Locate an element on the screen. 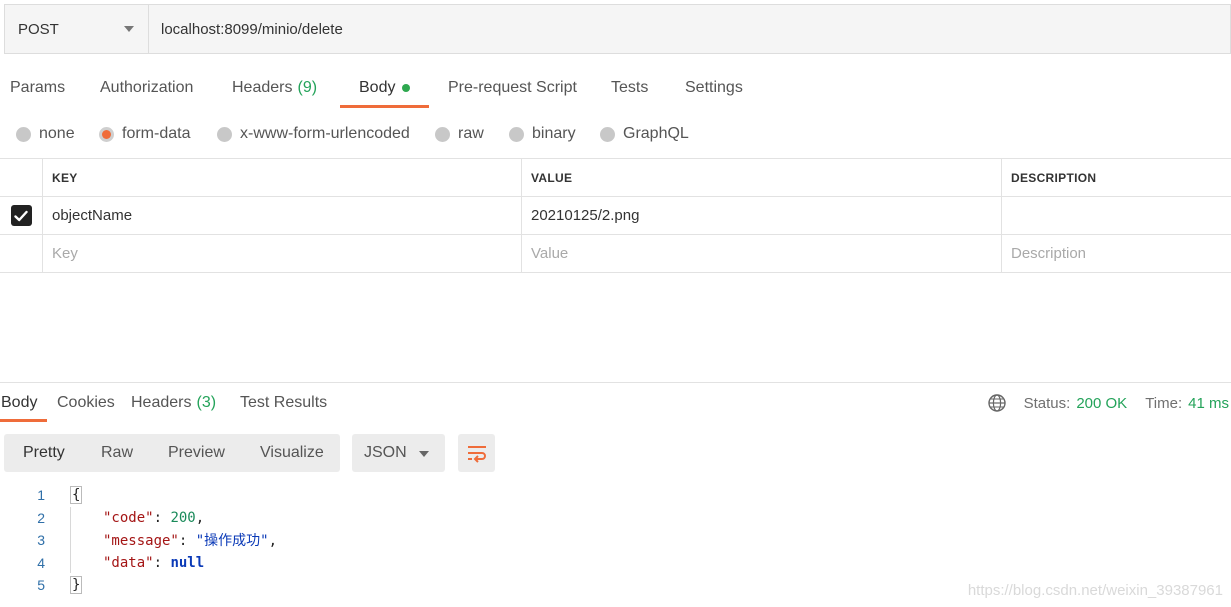 The height and width of the screenshot is (607, 1231). radio-selected-icon is located at coordinates (106, 134).